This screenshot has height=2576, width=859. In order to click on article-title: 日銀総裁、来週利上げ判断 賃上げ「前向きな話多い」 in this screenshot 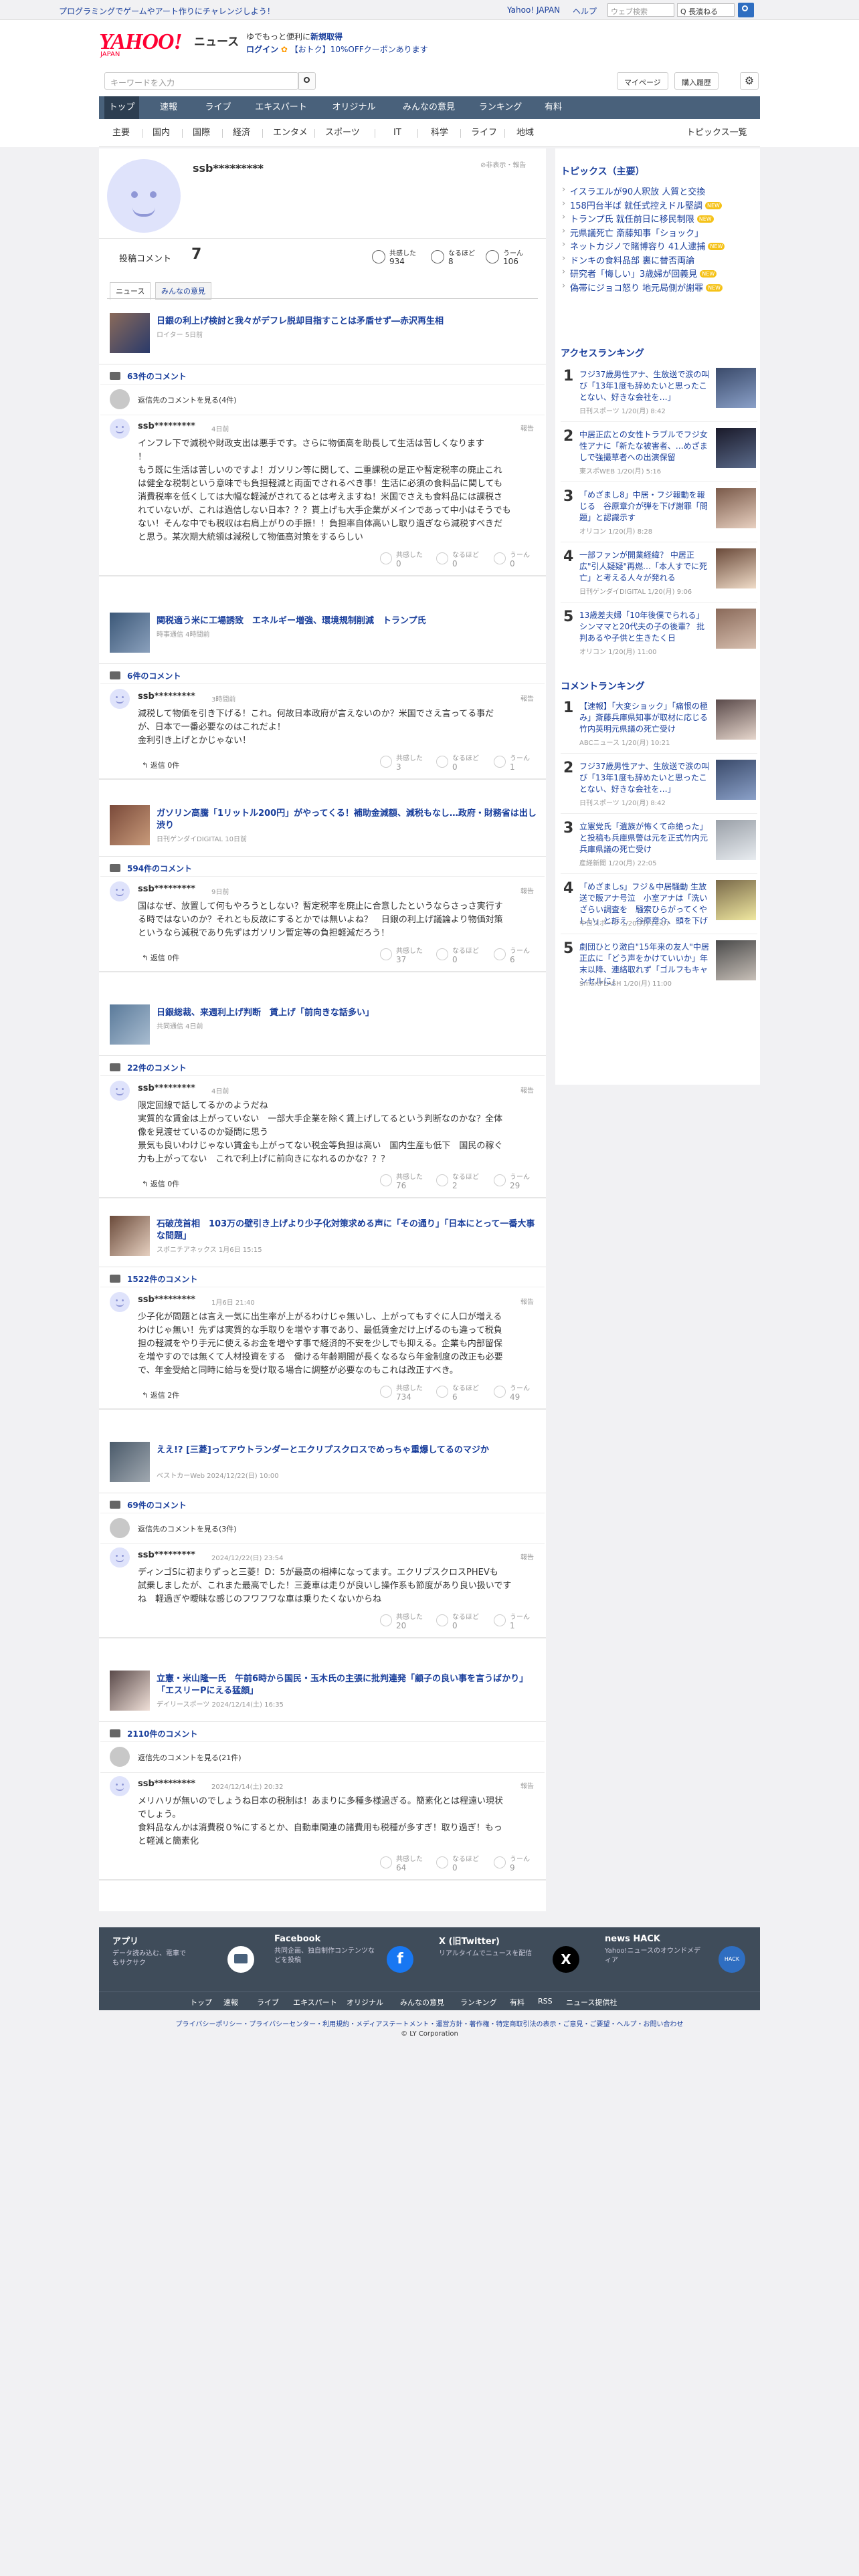, I will do `click(347, 1013)`.